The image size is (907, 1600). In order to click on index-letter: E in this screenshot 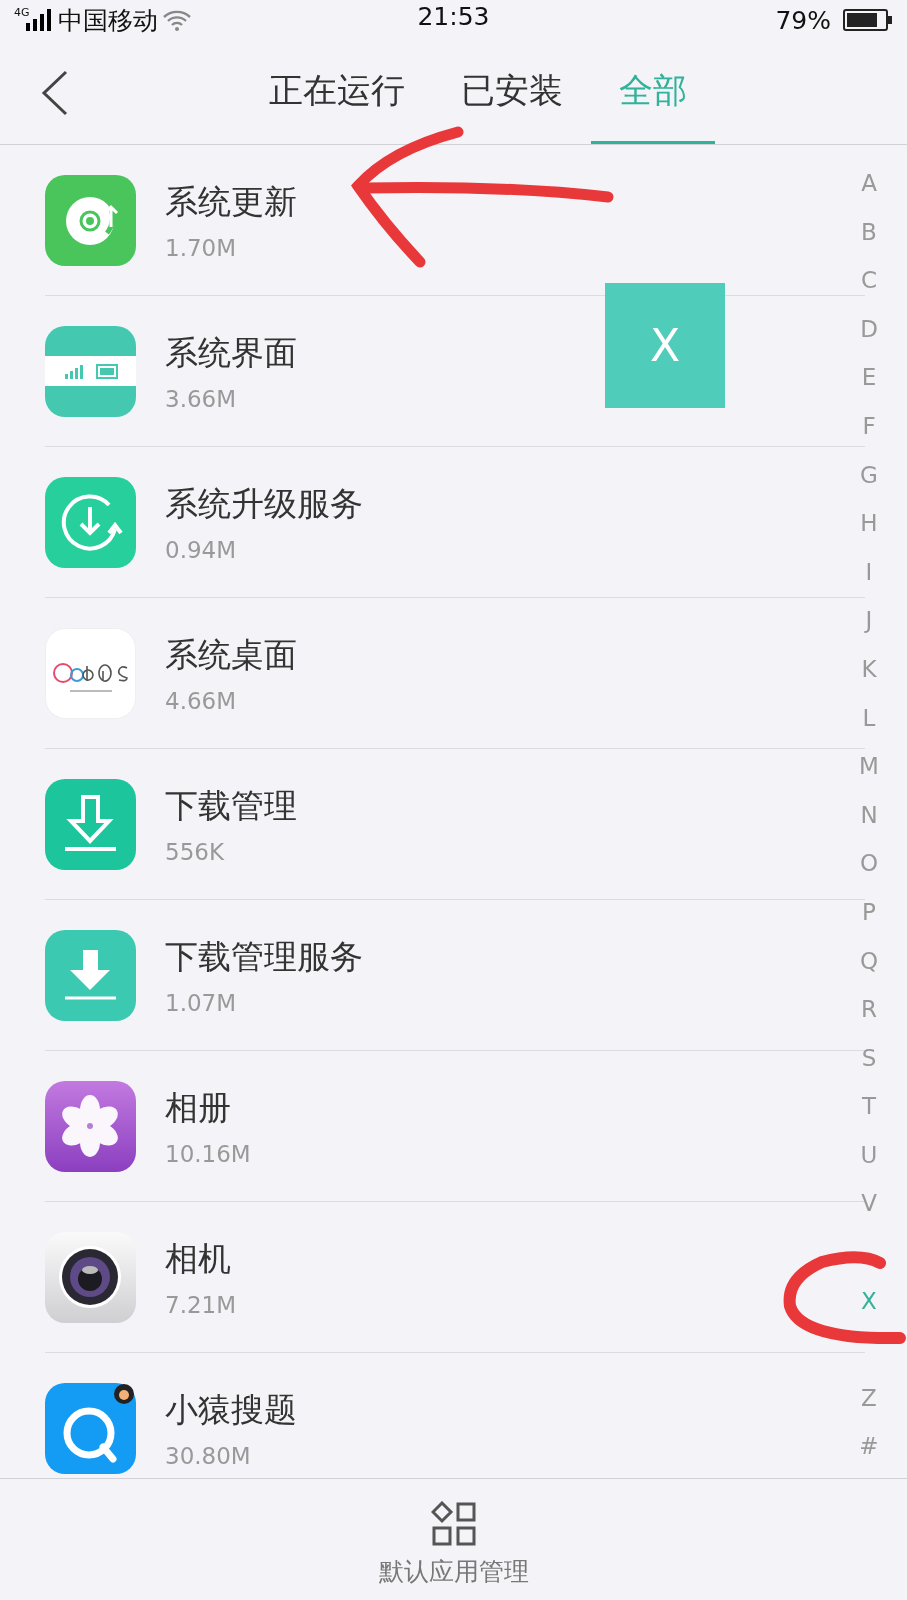, I will do `click(869, 377)`.